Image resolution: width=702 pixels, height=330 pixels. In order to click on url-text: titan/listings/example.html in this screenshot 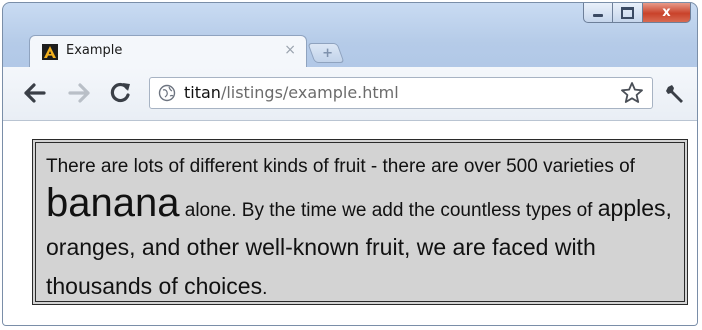, I will do `click(291, 92)`.